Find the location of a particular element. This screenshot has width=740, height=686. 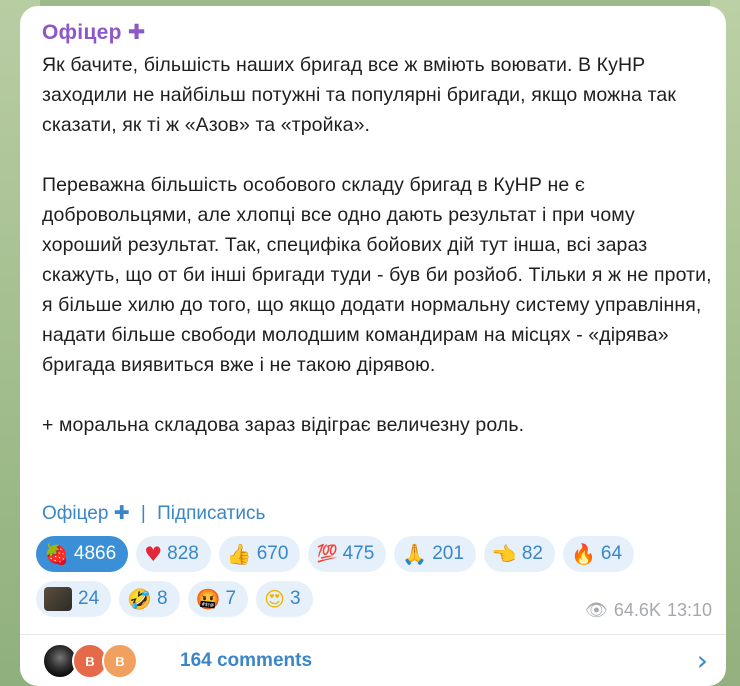

reaction-pray: 🙏 201 is located at coordinates (435, 554).